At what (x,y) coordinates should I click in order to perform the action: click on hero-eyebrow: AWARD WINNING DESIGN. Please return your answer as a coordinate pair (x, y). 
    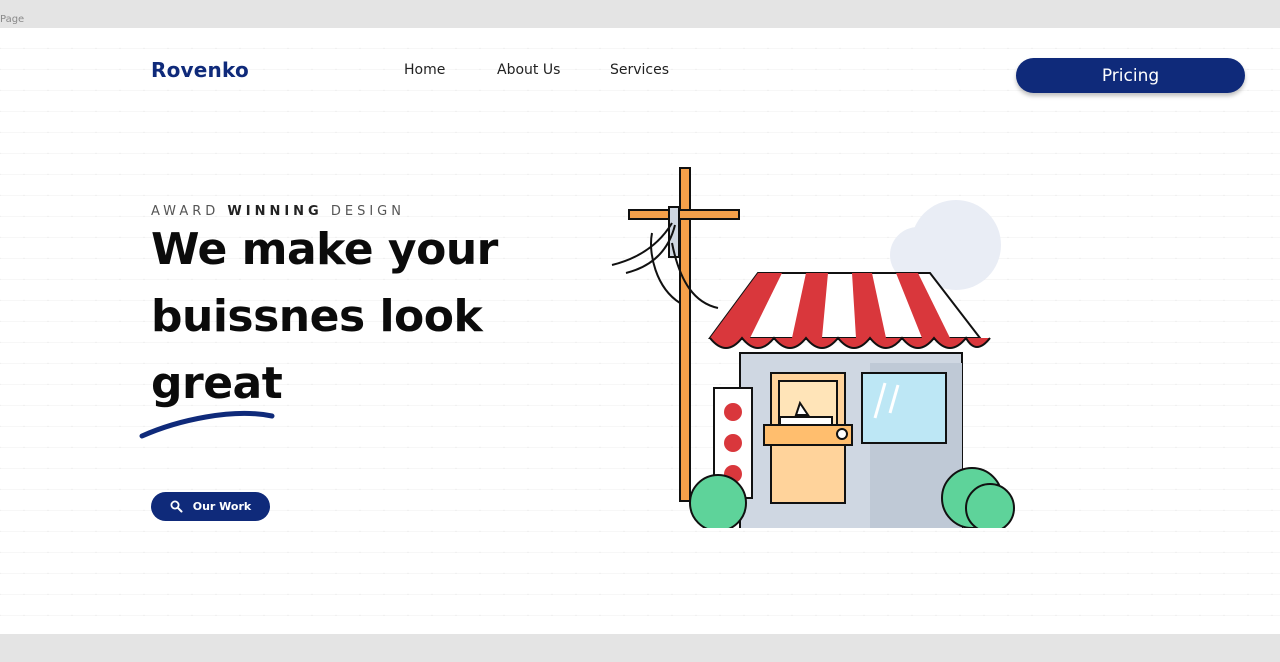
    Looking at the image, I should click on (278, 211).